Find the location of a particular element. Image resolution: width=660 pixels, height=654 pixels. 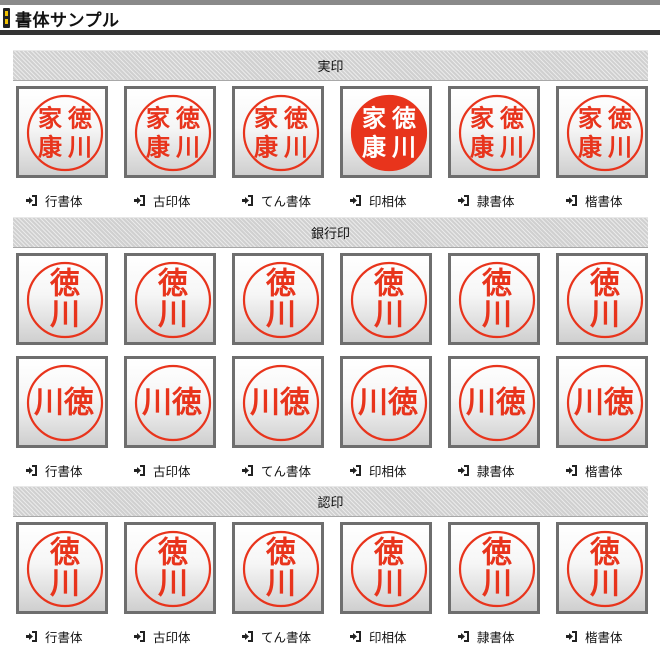

font-name-label: 楷書体 is located at coordinates (604, 637).